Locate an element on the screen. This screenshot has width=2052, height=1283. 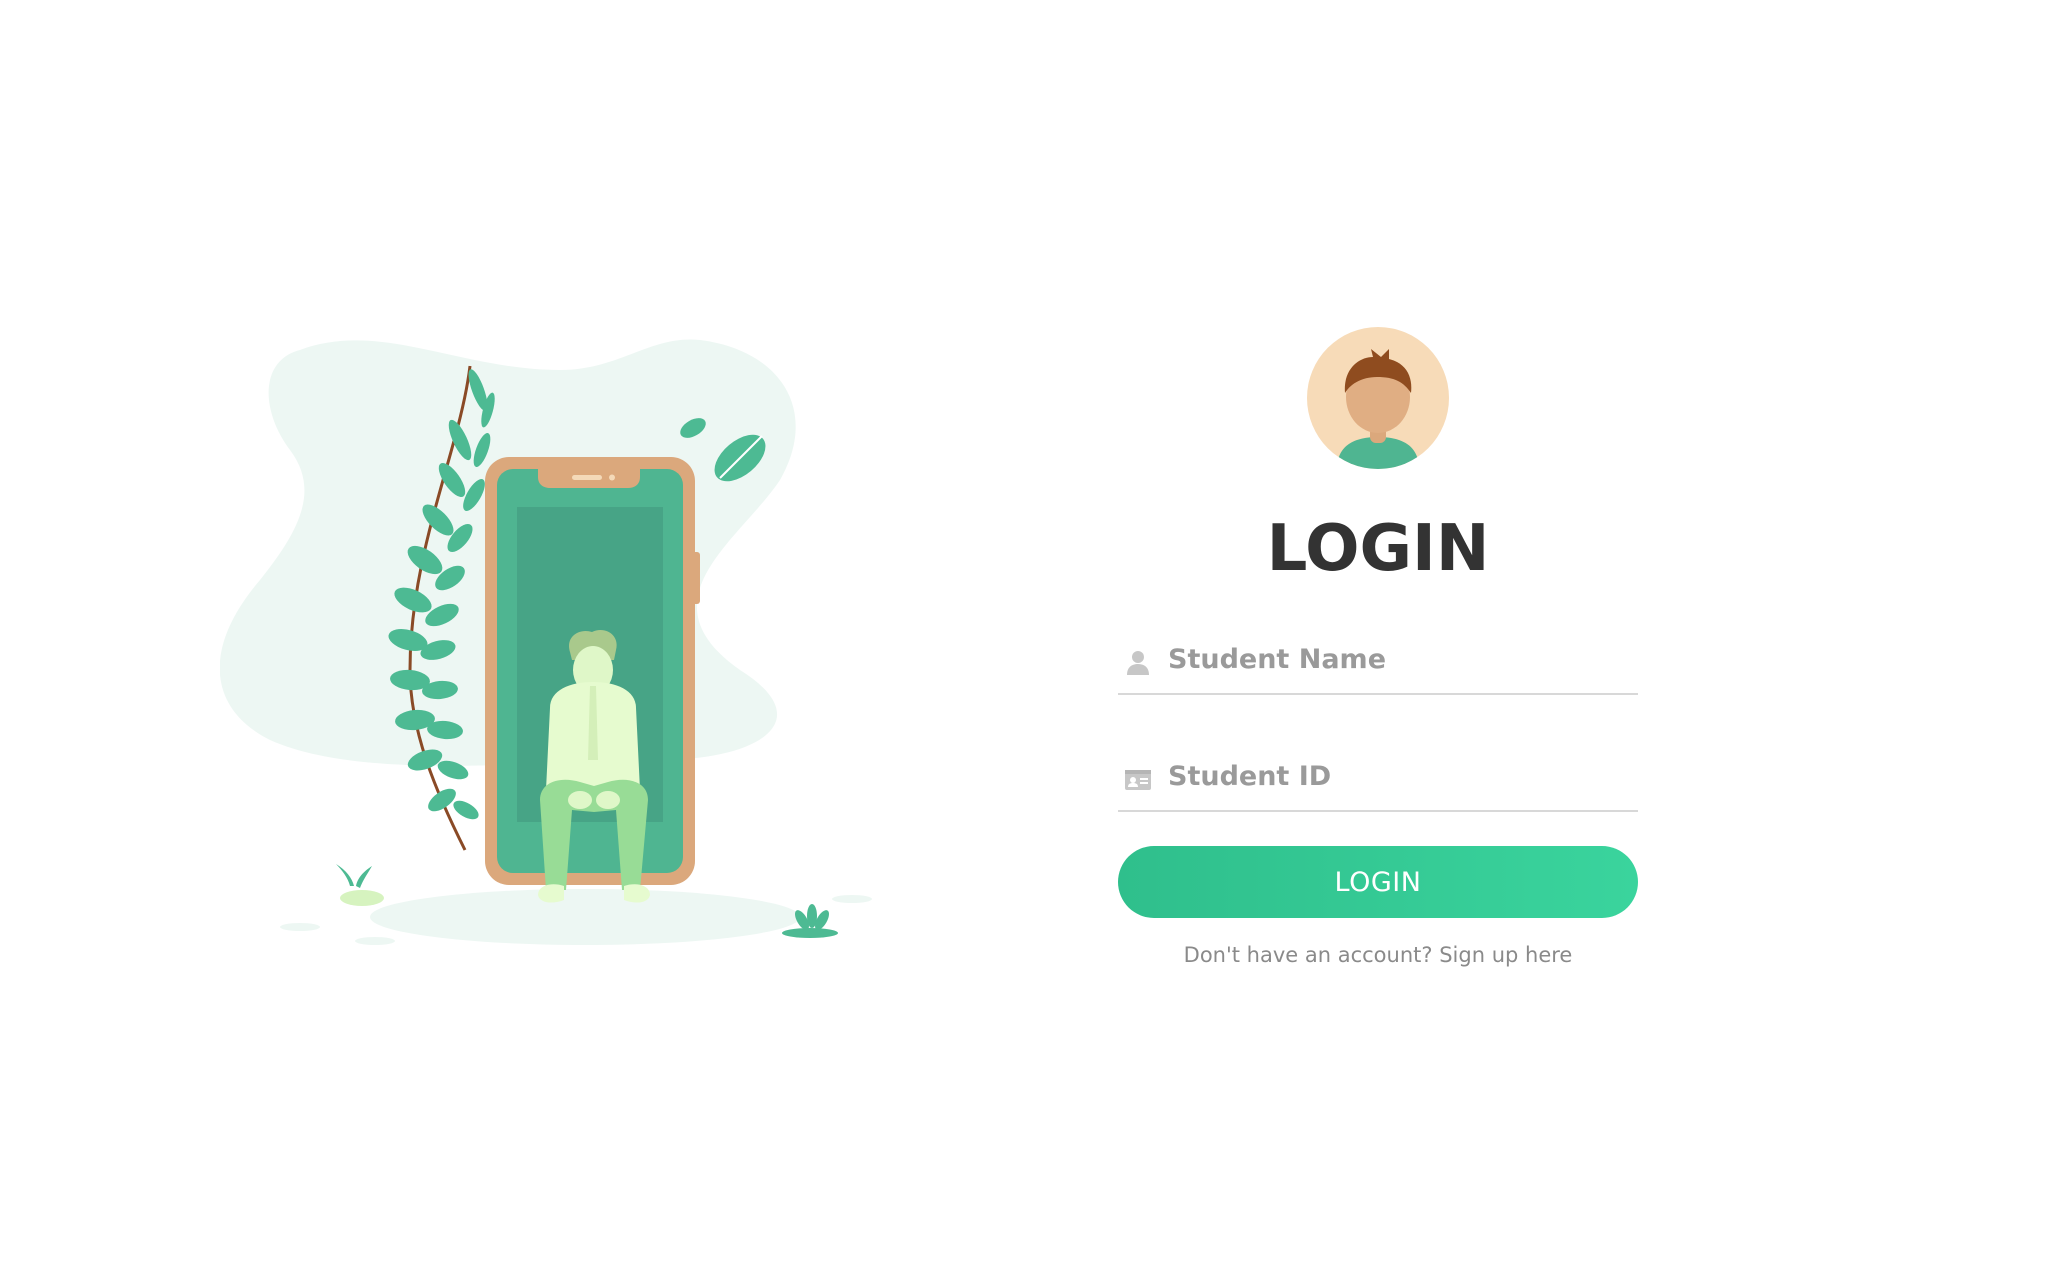
signup-prefix-text: Don't have an account? is located at coordinates (1311, 955).